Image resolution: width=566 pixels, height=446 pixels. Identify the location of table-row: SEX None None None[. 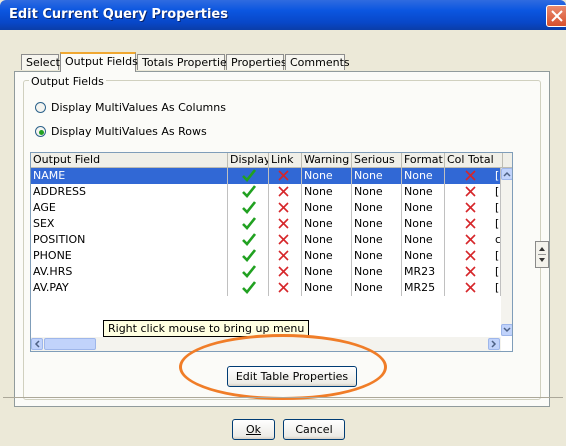
(266, 224).